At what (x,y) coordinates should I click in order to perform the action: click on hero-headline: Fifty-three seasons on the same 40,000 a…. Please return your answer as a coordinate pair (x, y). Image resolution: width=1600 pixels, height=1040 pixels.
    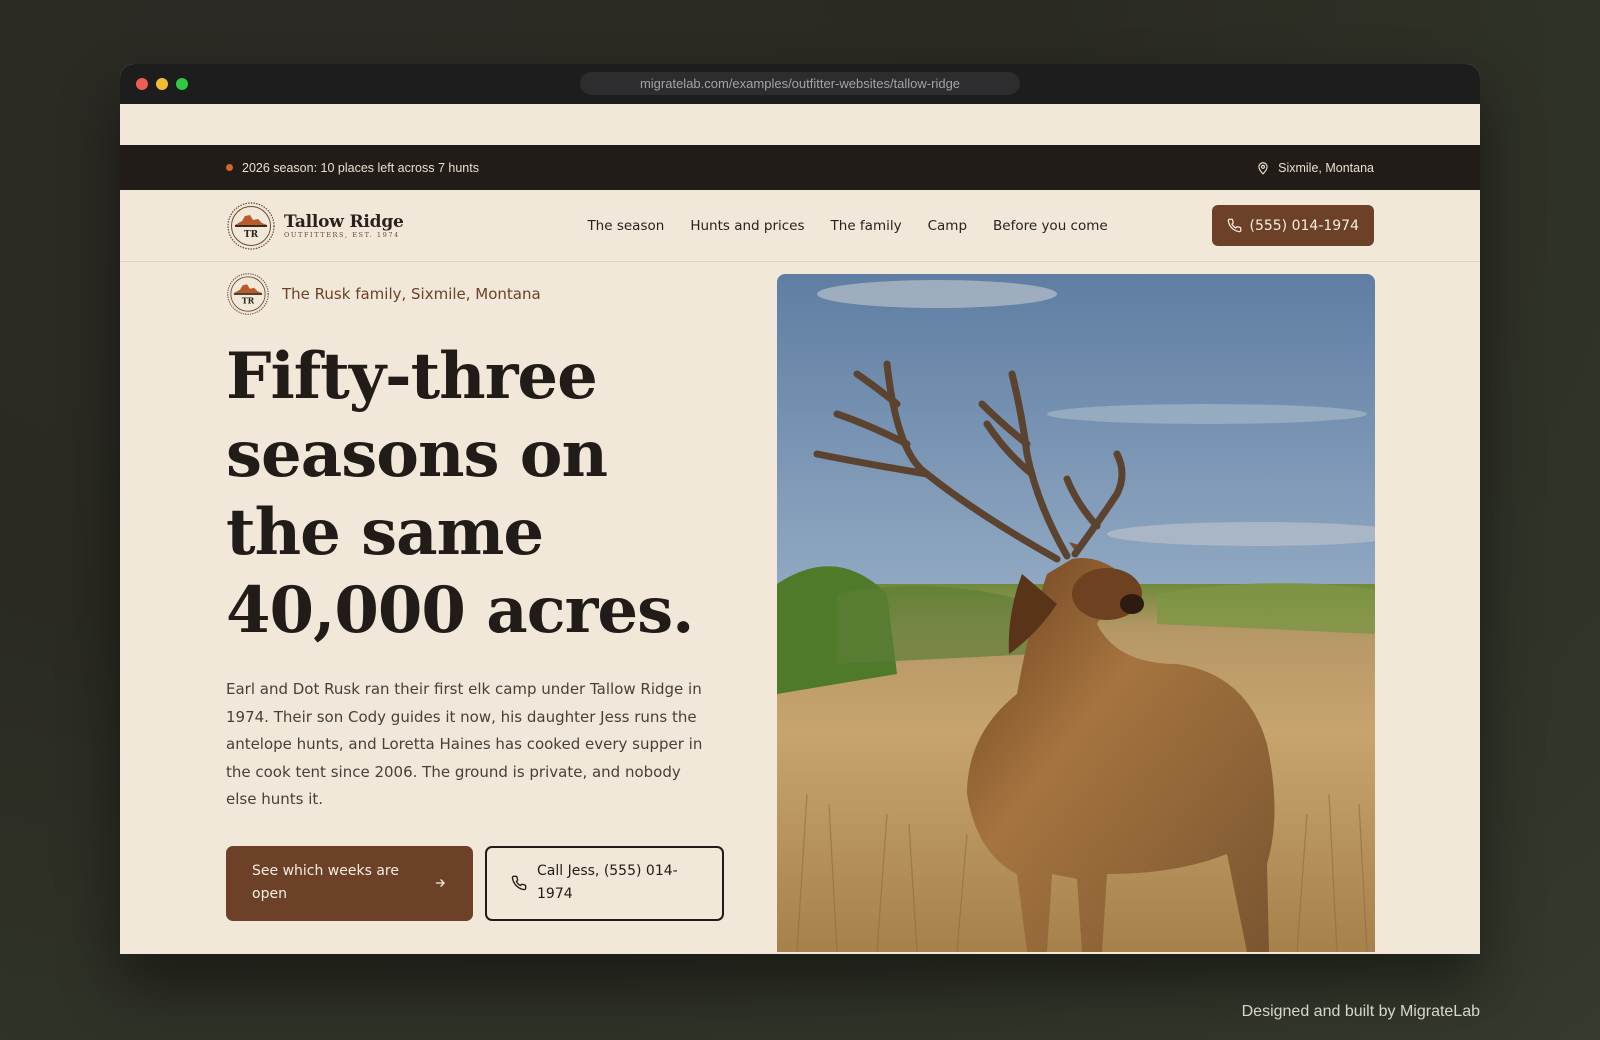
    Looking at the image, I should click on (460, 493).